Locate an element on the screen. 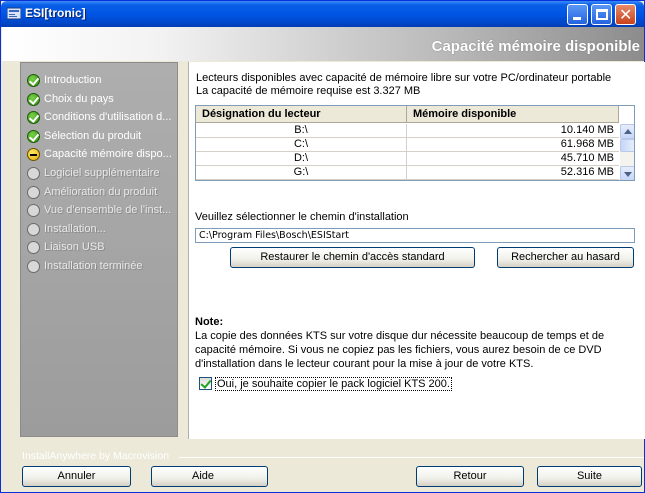 This screenshot has width=645, height=493. close-icon: ✕ is located at coordinates (626, 14).